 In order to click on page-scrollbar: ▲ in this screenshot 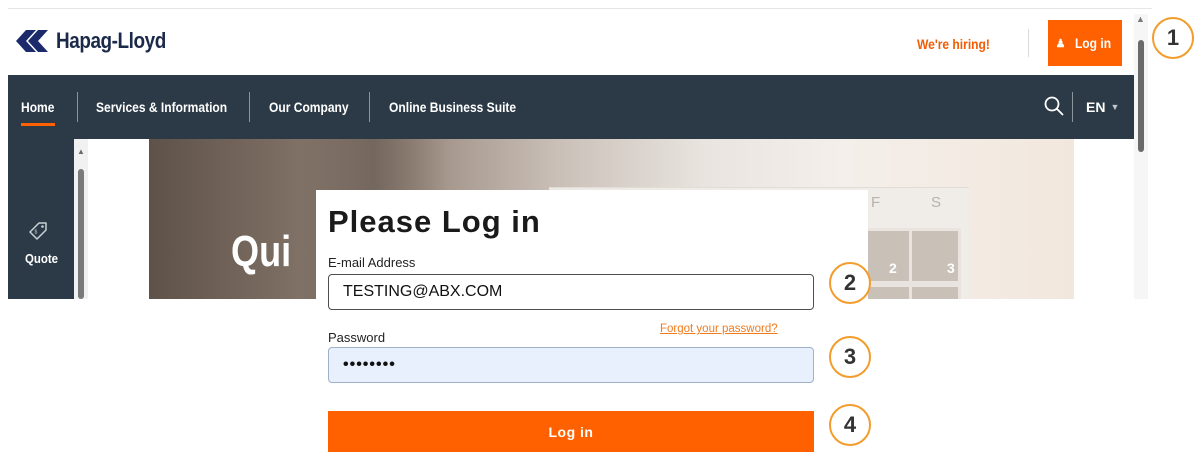, I will do `click(1141, 156)`.